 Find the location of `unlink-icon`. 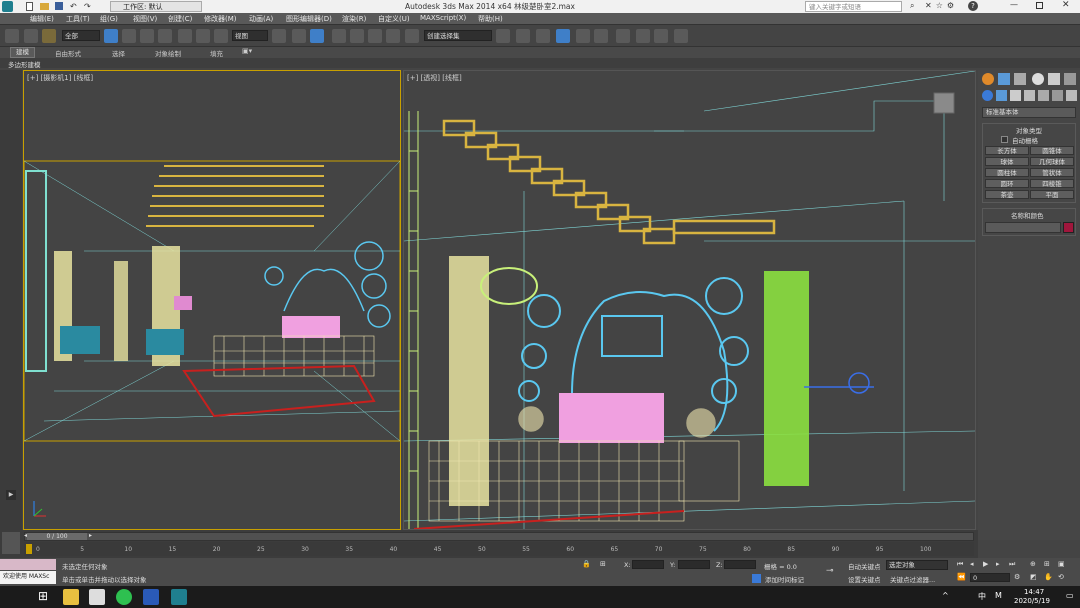

unlink-icon is located at coordinates (31, 36).